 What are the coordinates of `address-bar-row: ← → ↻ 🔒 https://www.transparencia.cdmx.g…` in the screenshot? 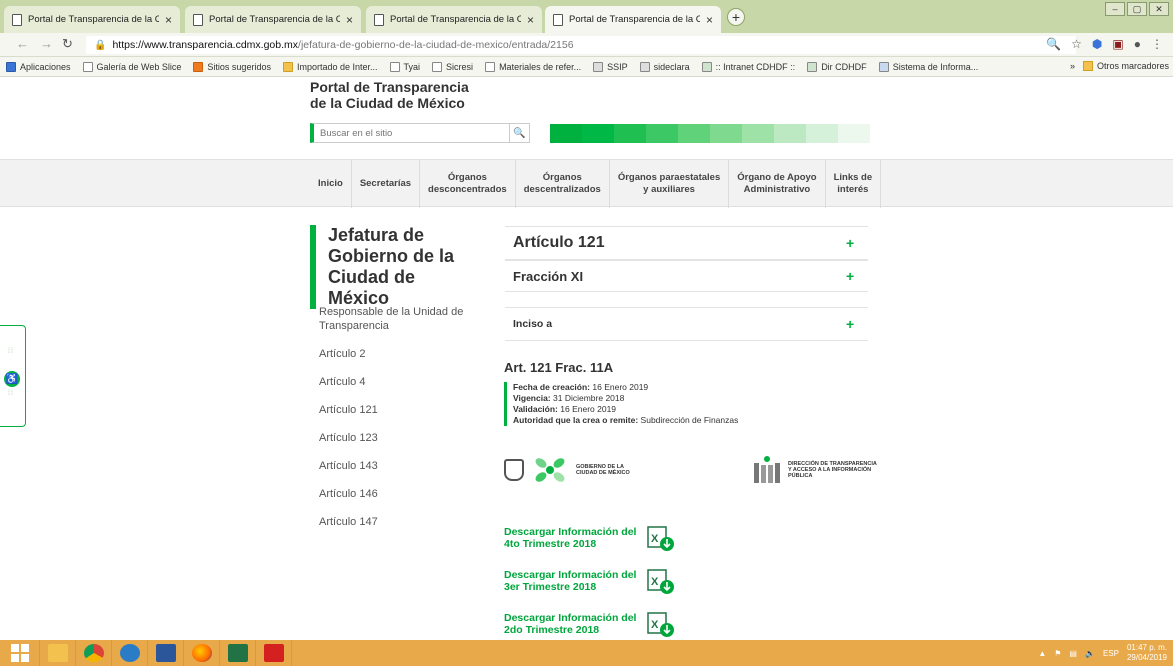 It's located at (586, 45).